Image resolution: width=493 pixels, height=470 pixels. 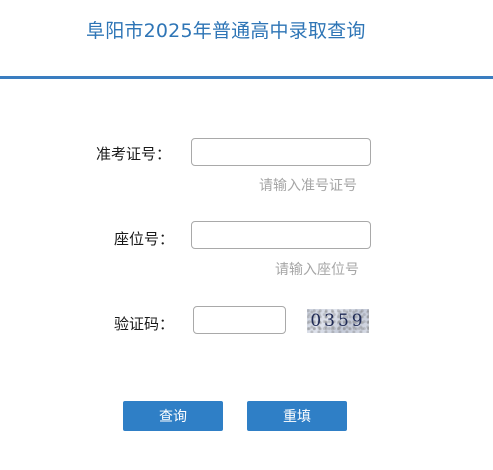 What do you see at coordinates (226, 31) in the screenshot?
I see `page-title: 阜阳市2025年普通高中录取查询` at bounding box center [226, 31].